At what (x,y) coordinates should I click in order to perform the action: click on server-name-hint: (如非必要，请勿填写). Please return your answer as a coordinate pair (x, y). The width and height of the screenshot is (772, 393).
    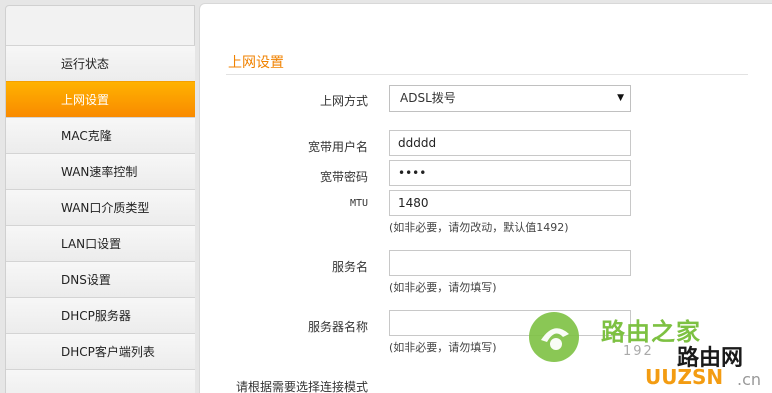
    Looking at the image, I should click on (443, 347).